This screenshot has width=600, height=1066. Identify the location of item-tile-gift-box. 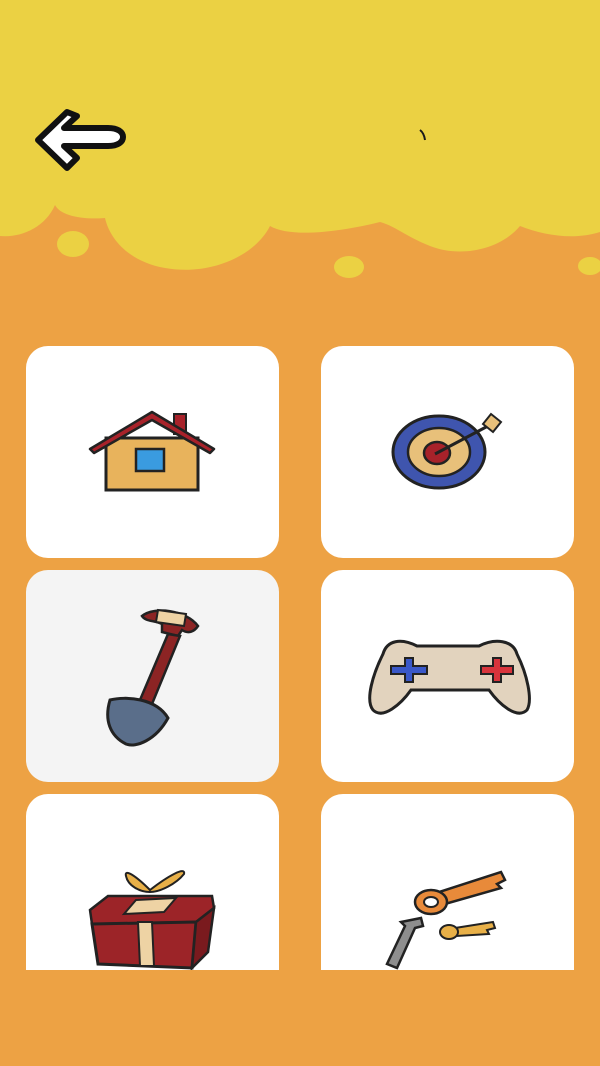
(152, 882).